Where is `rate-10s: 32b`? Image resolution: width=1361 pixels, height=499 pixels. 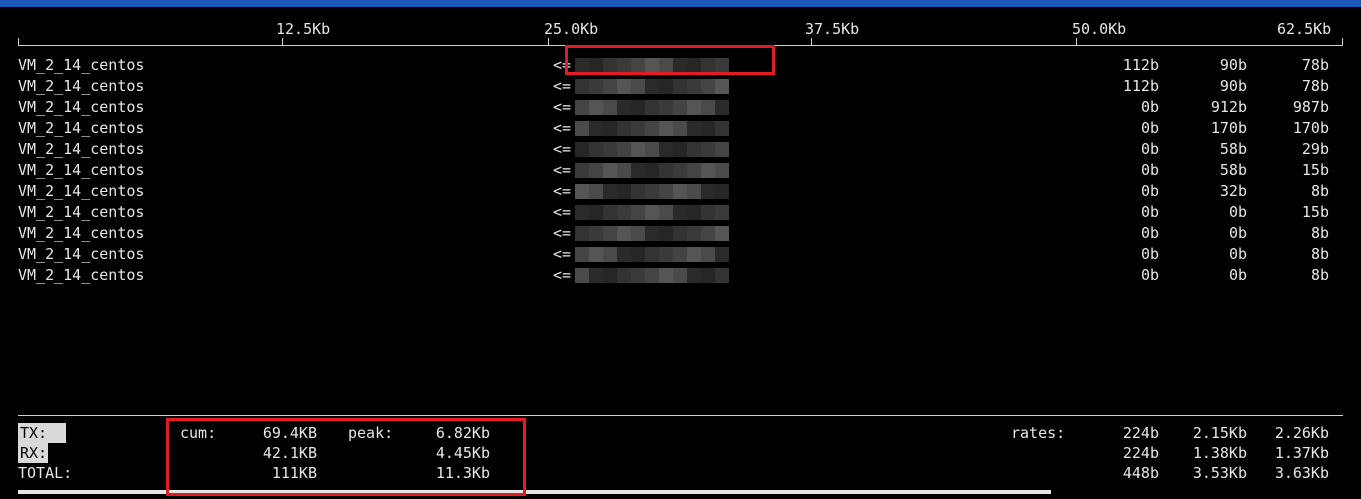
rate-10s: 32b is located at coordinates (1233, 191).